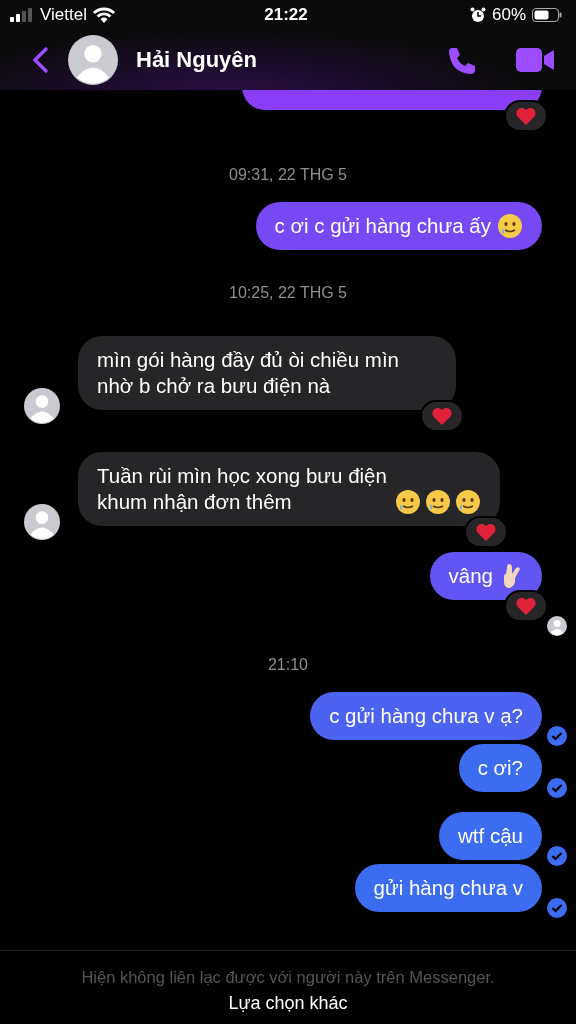 Image resolution: width=576 pixels, height=1024 pixels. I want to click on carrier-name: Viettel, so click(63, 15).